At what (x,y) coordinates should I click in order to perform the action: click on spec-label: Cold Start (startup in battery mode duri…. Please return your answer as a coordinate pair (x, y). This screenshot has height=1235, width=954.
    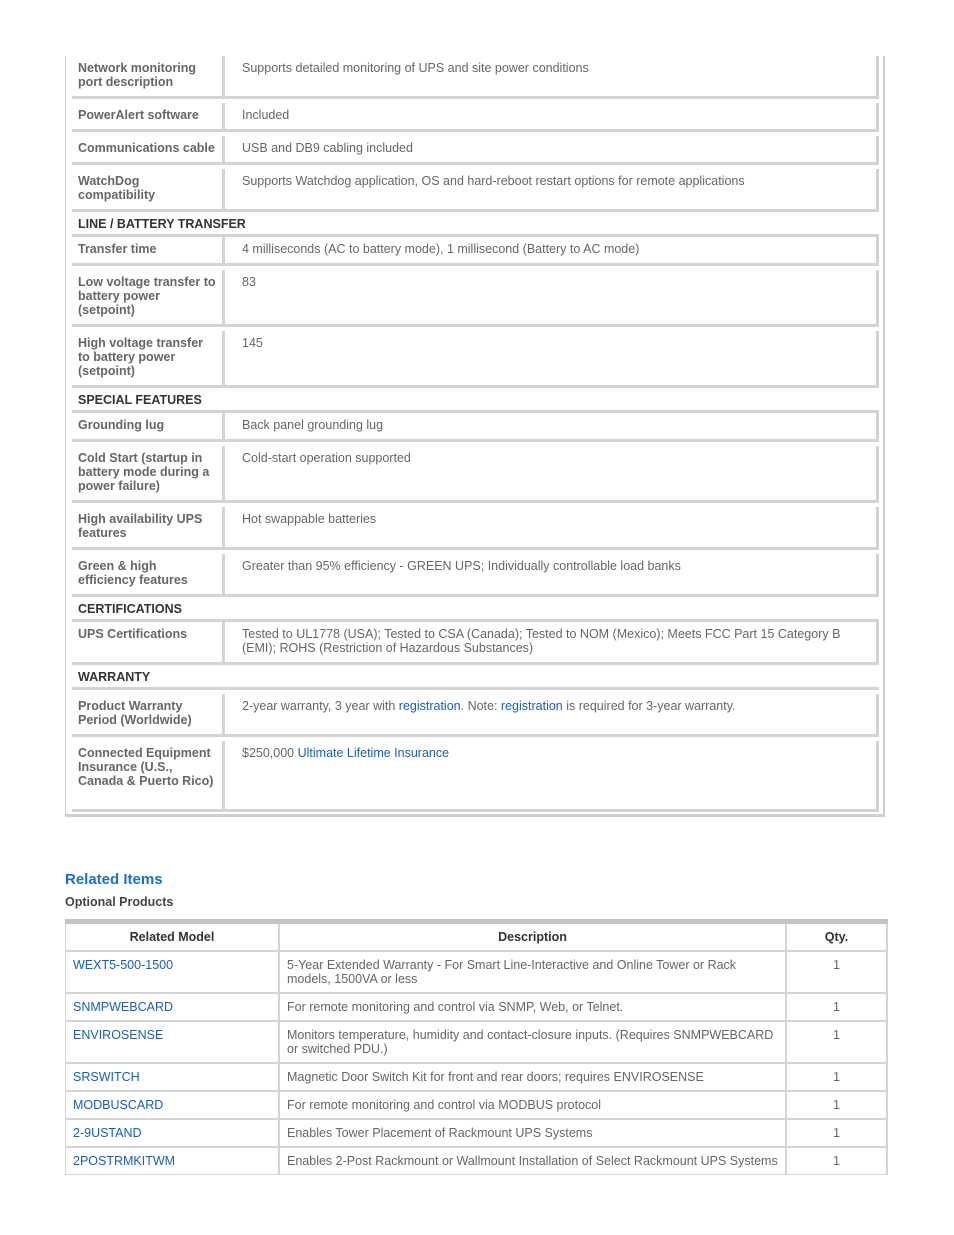
    Looking at the image, I should click on (148, 474).